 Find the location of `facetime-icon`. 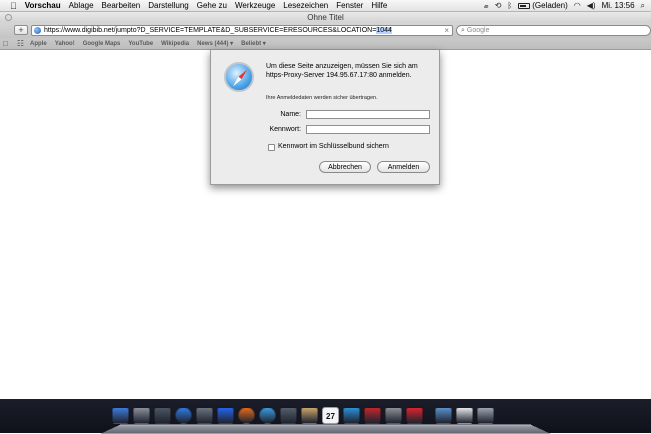

facetime-icon is located at coordinates (288, 415).